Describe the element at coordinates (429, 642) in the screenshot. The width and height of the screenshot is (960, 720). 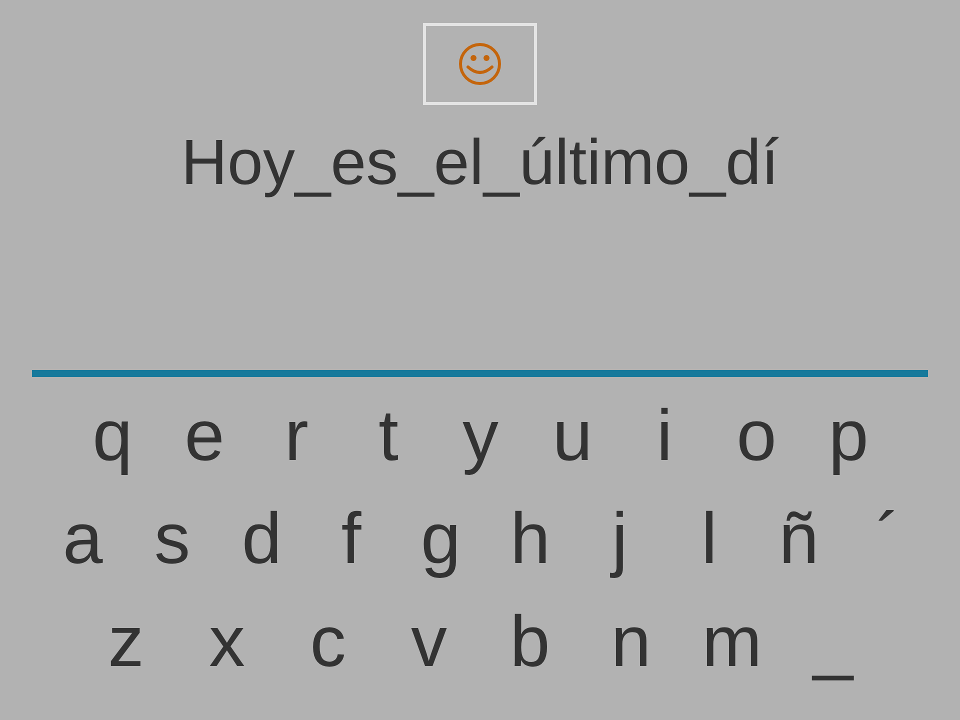
I see `letter-key: v` at that location.